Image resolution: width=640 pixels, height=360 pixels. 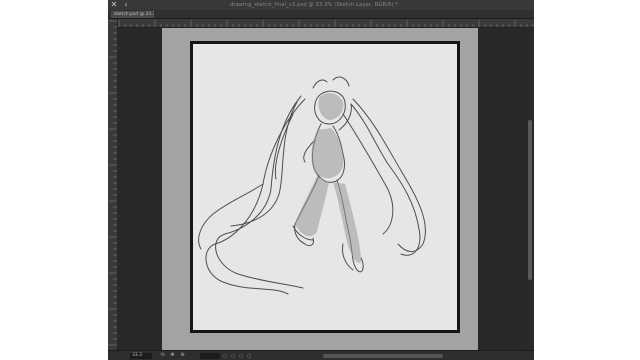 I want to click on status-bar: 33.3 ⟲ ✥ ⊕ ○ ○ ○ ○, so click(x=321, y=355).